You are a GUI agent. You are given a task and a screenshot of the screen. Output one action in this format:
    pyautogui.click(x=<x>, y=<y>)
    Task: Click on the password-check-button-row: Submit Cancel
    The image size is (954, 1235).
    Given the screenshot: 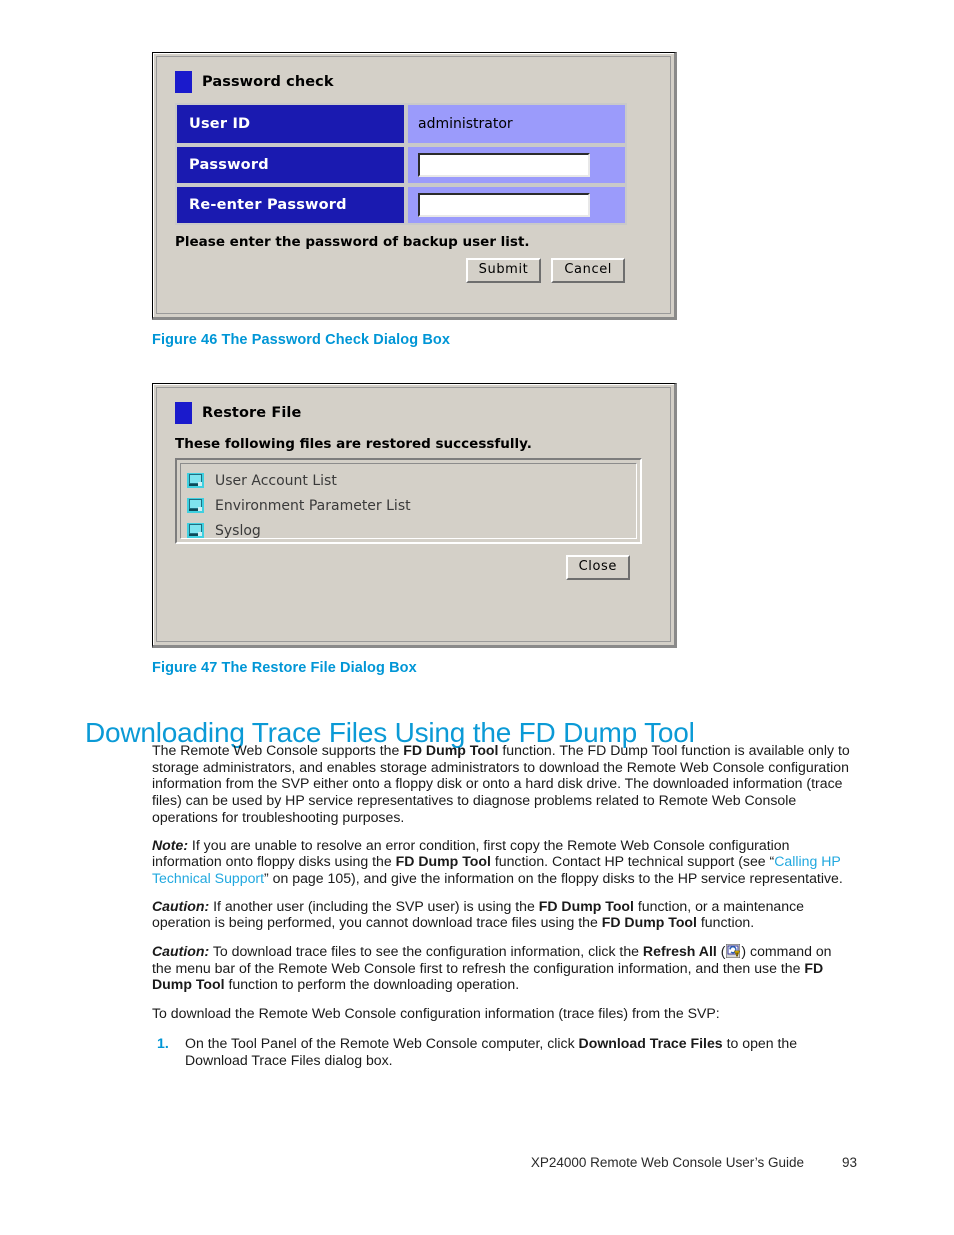 What is the action you would take?
    pyautogui.click(x=413, y=267)
    